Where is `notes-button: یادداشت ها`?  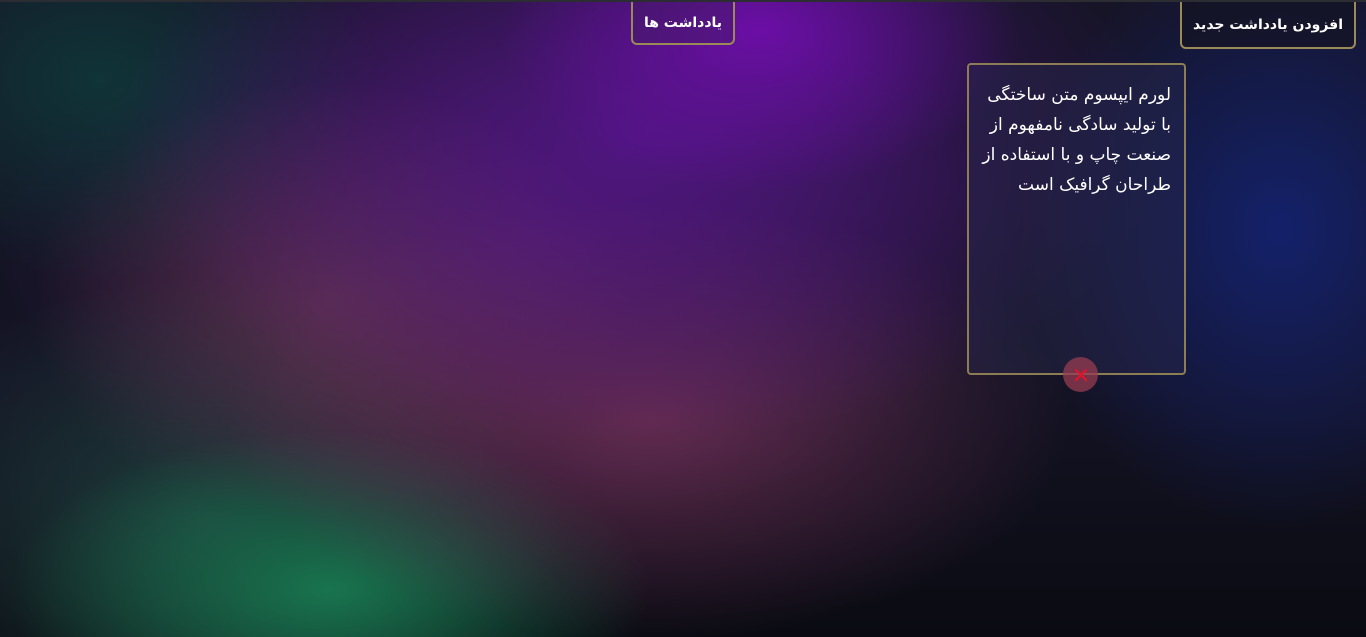 notes-button: یادداشت ها is located at coordinates (683, 23).